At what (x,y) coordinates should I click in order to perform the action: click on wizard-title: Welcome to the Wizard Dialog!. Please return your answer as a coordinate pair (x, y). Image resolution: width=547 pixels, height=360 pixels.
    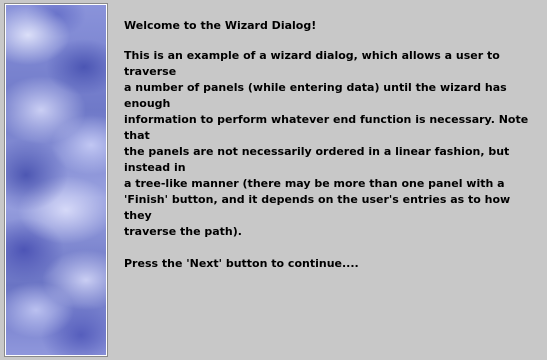
    Looking at the image, I should click on (220, 25).